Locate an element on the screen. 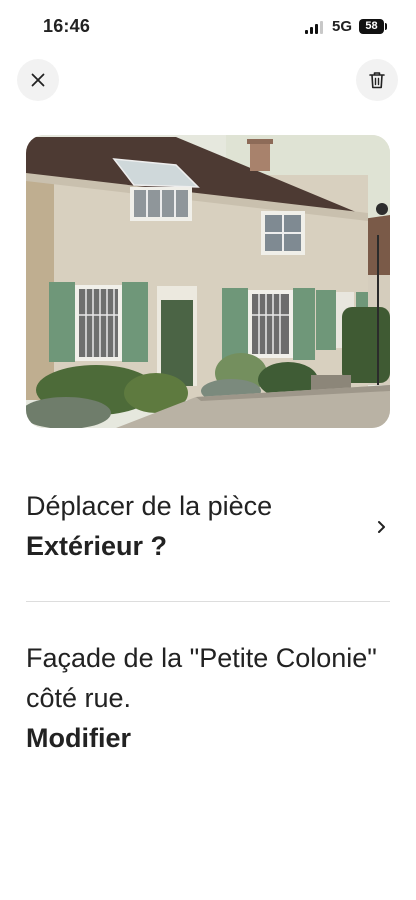 This screenshot has width=416, height=900. delete-photo-button is located at coordinates (377, 80).